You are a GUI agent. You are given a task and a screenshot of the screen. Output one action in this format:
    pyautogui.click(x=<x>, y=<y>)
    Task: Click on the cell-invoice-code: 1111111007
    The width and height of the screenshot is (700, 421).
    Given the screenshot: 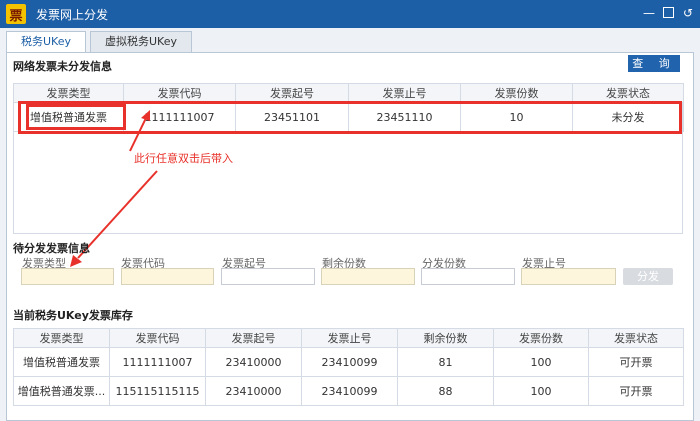 What is the action you would take?
    pyautogui.click(x=157, y=362)
    